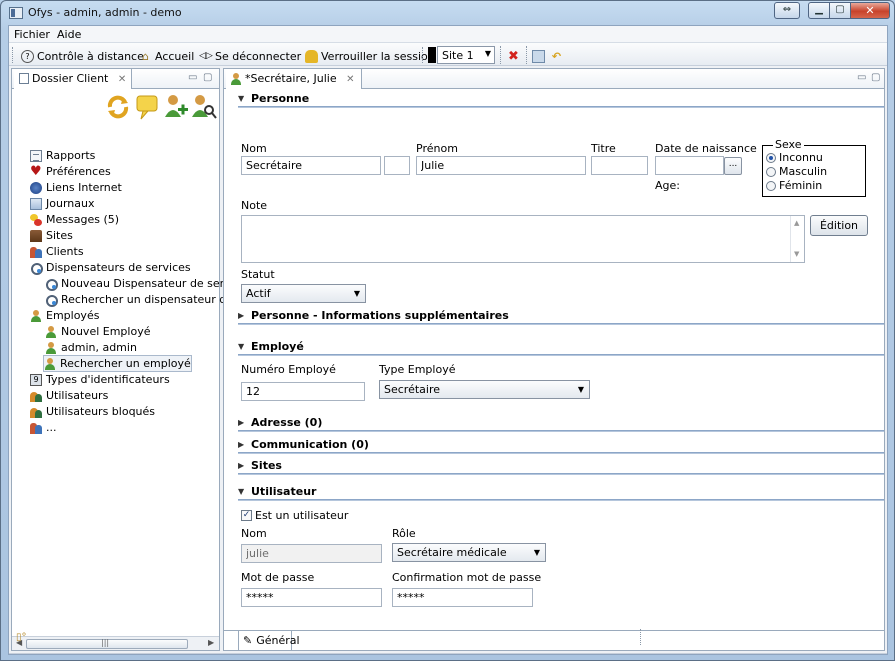 The width and height of the screenshot is (895, 661). I want to click on save-button, so click(538, 56).